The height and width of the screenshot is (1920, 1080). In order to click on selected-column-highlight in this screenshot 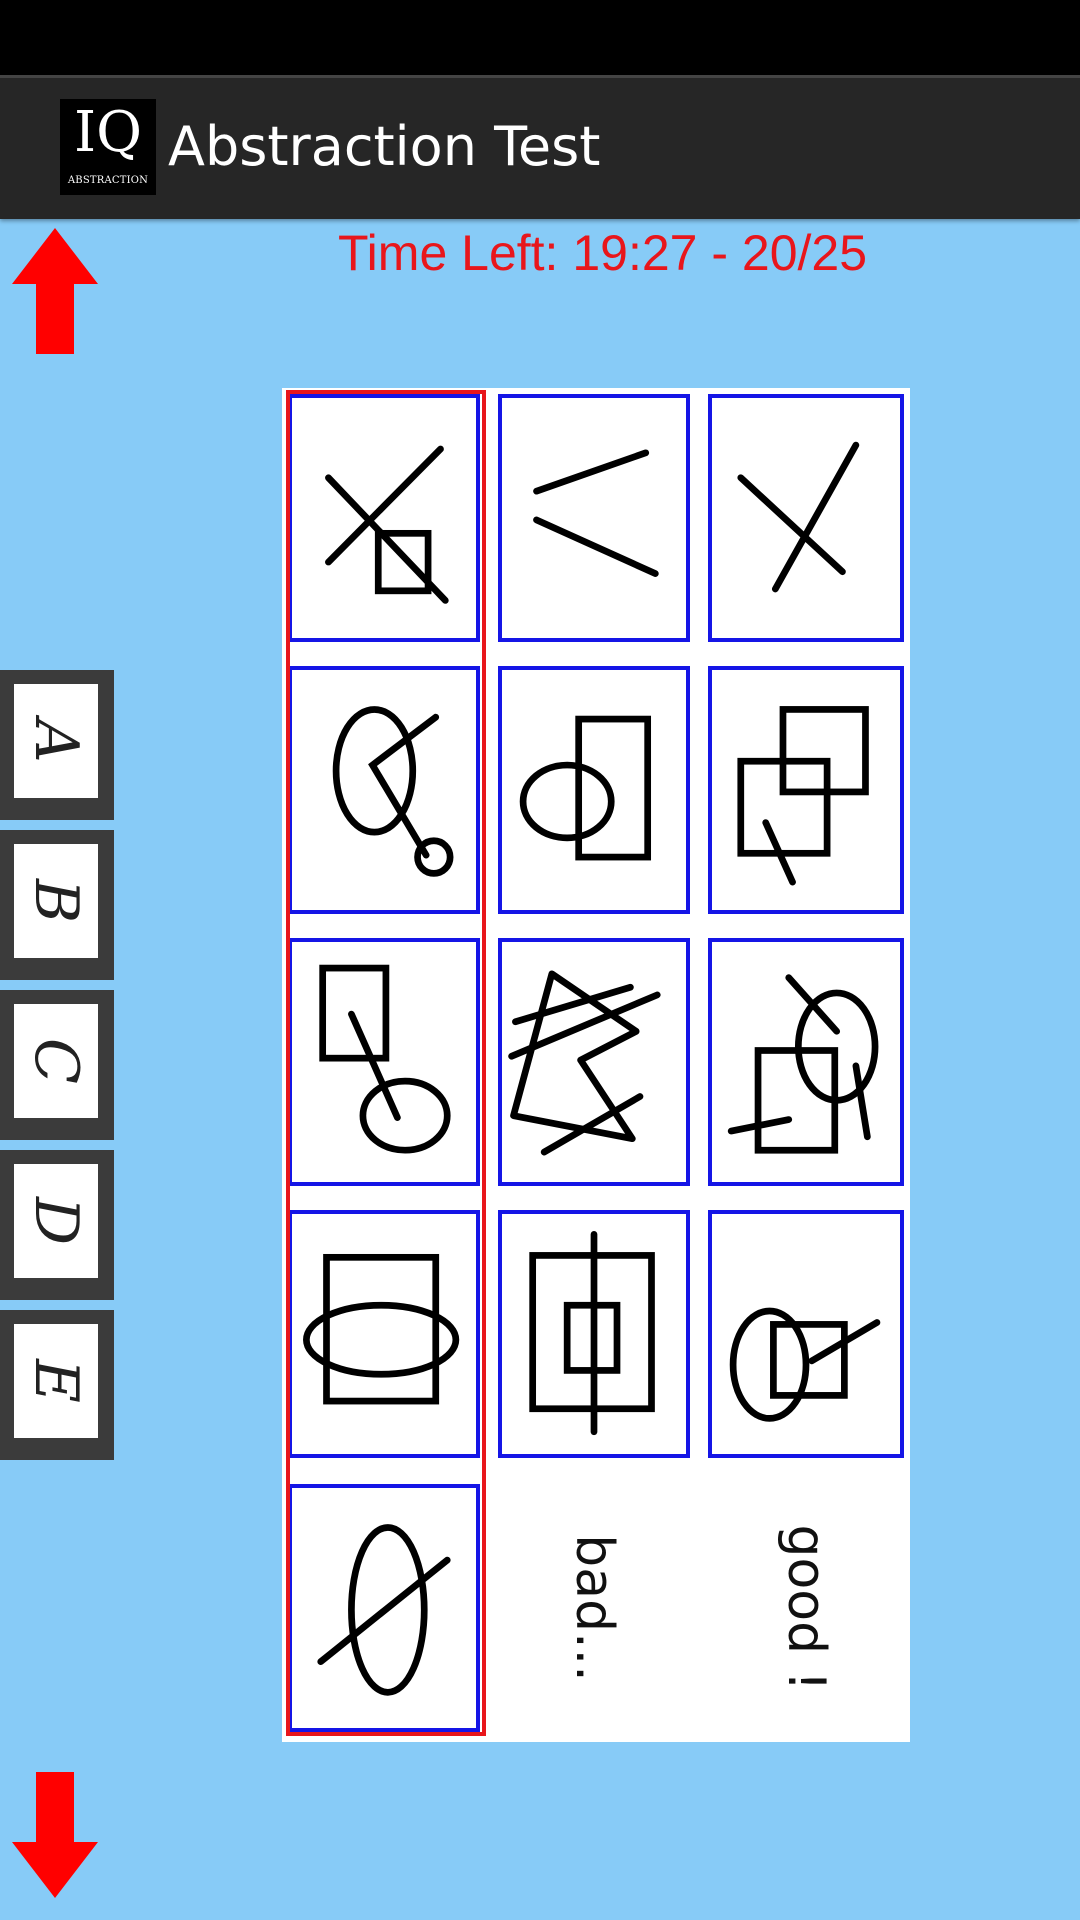, I will do `click(386, 1063)`.